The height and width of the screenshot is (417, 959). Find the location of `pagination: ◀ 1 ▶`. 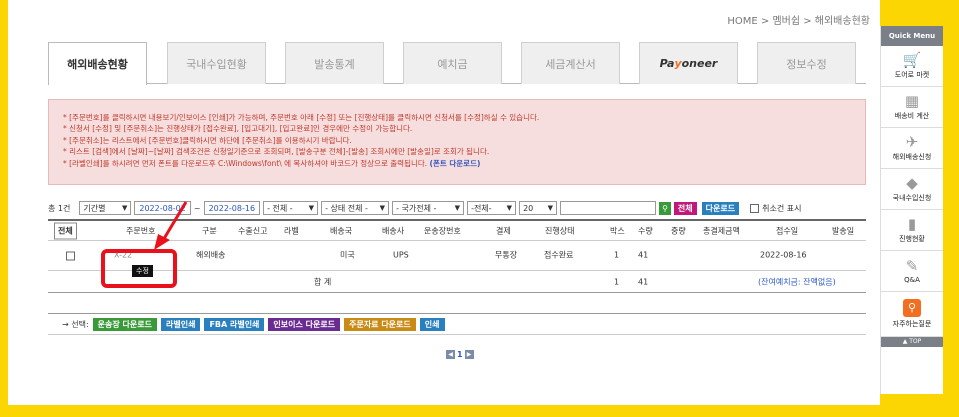

pagination: ◀ 1 ▶ is located at coordinates (460, 354).